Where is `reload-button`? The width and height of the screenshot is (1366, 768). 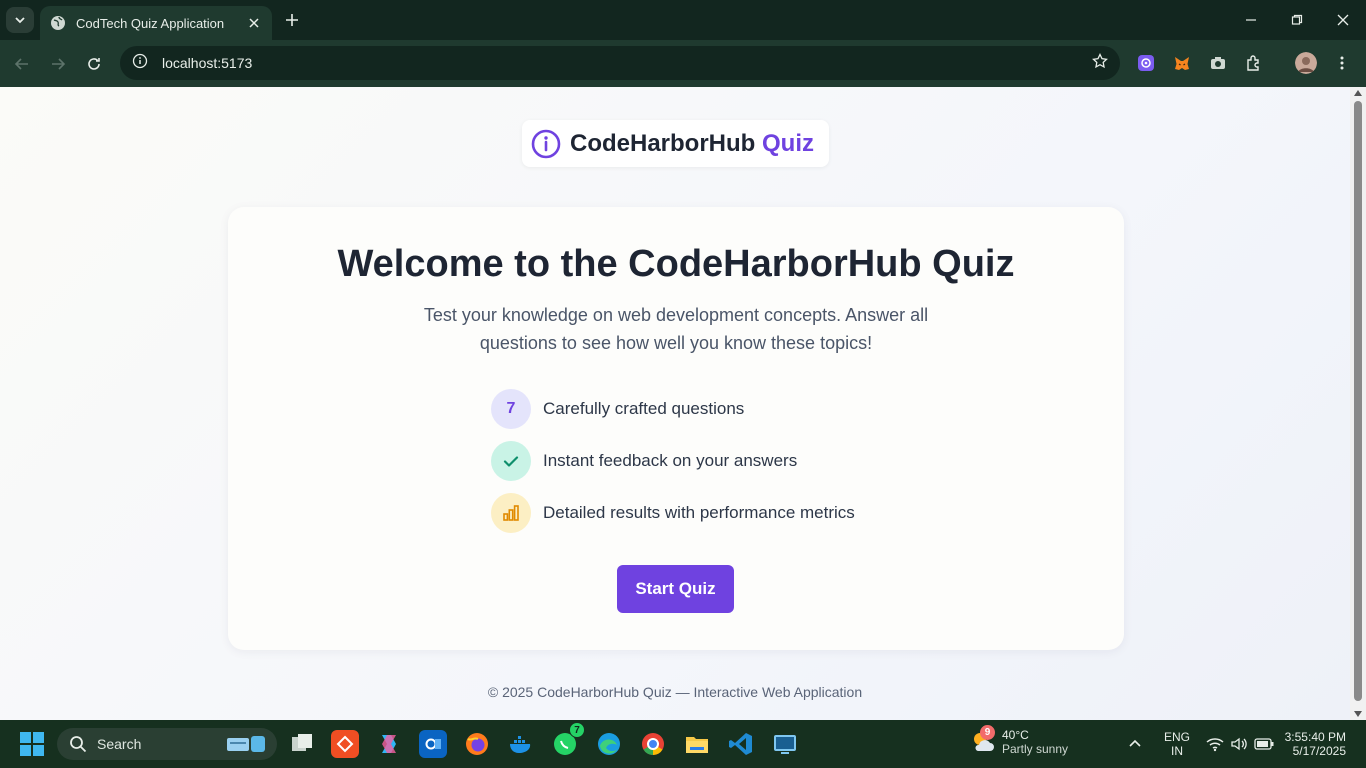
reload-button is located at coordinates (94, 64).